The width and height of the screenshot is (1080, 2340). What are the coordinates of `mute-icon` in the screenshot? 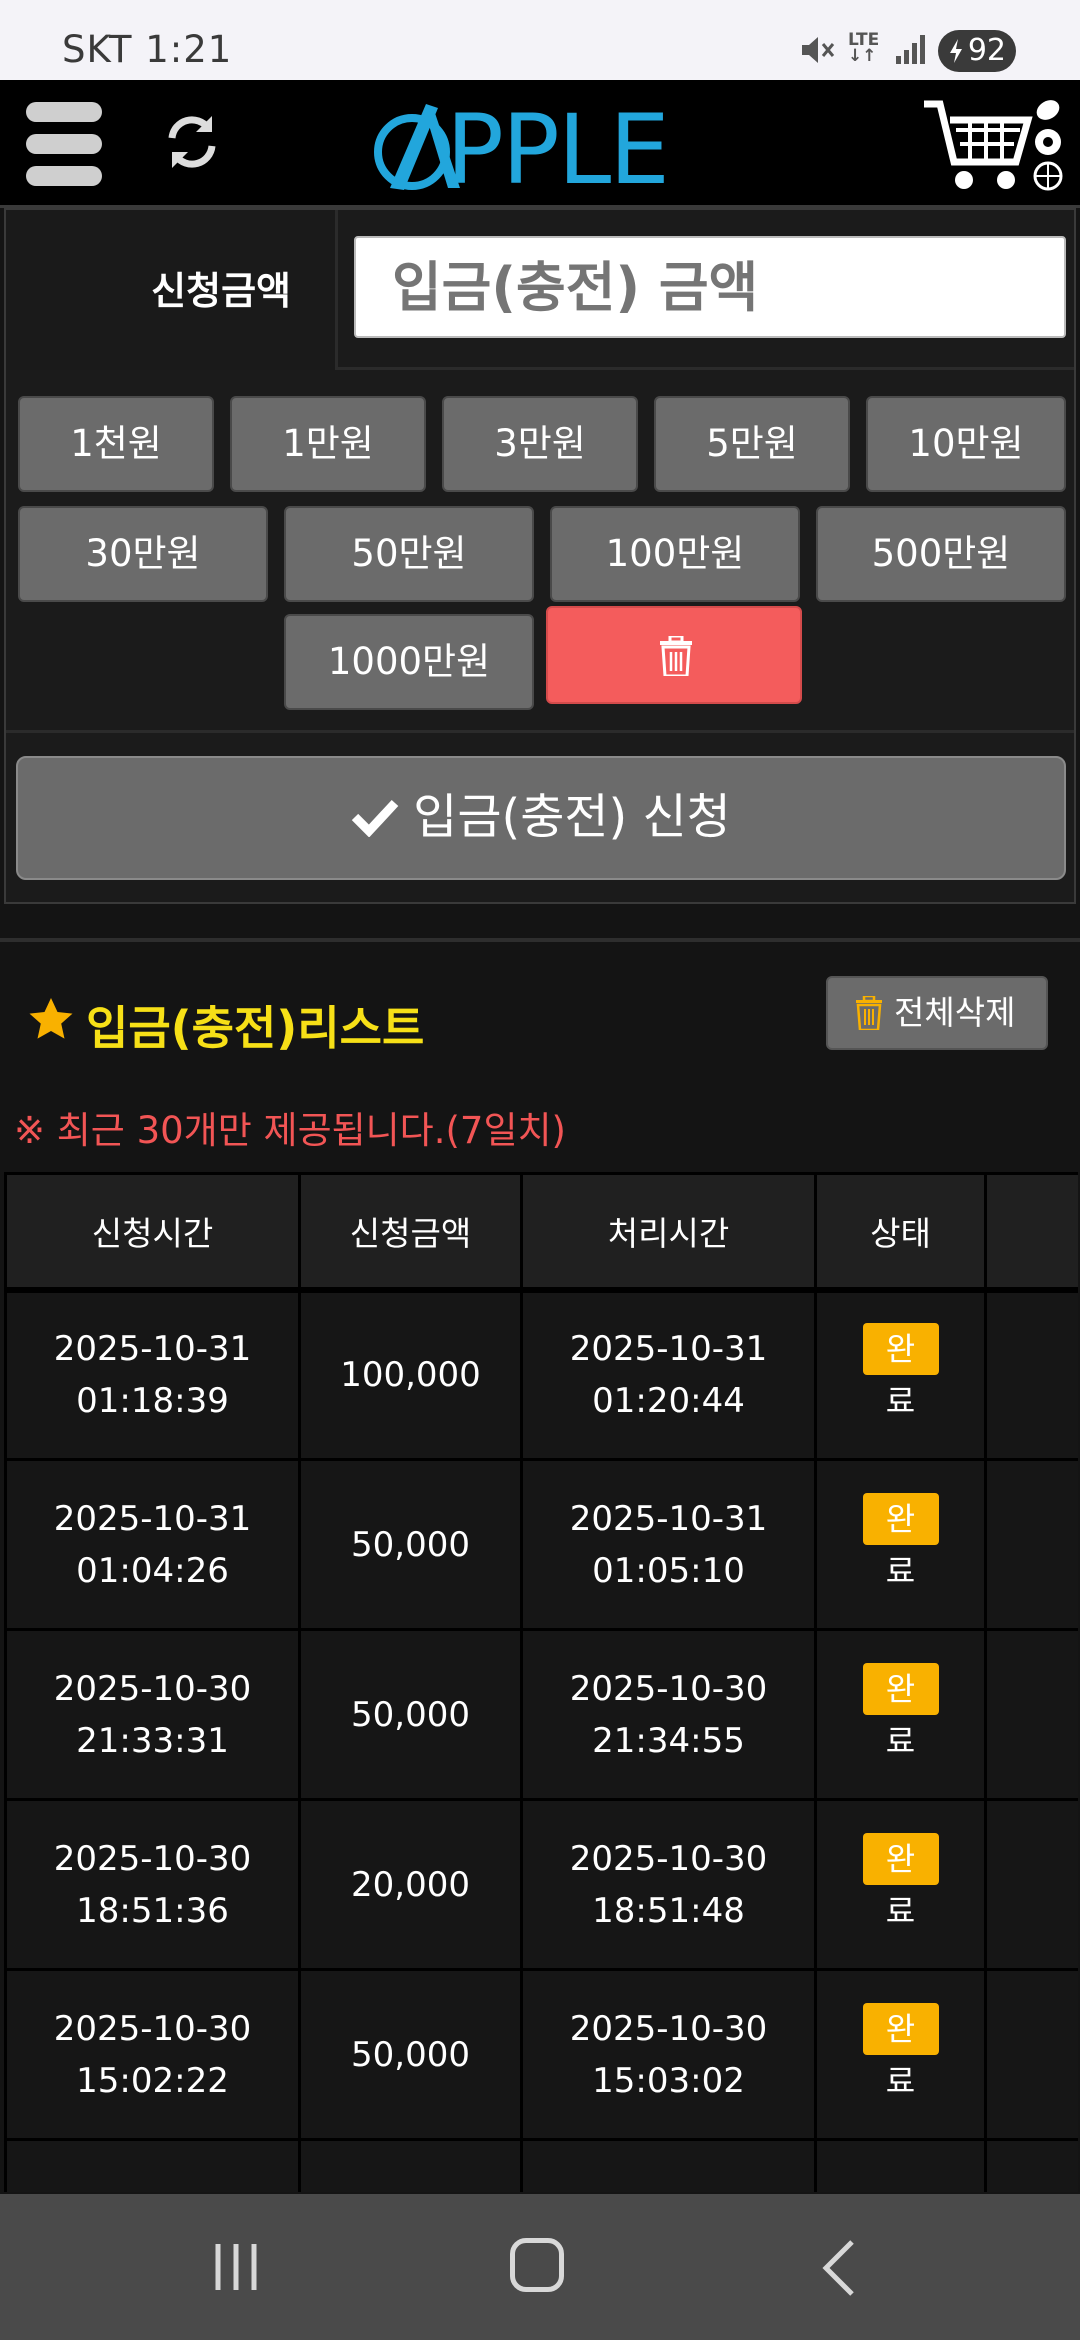 It's located at (818, 50).